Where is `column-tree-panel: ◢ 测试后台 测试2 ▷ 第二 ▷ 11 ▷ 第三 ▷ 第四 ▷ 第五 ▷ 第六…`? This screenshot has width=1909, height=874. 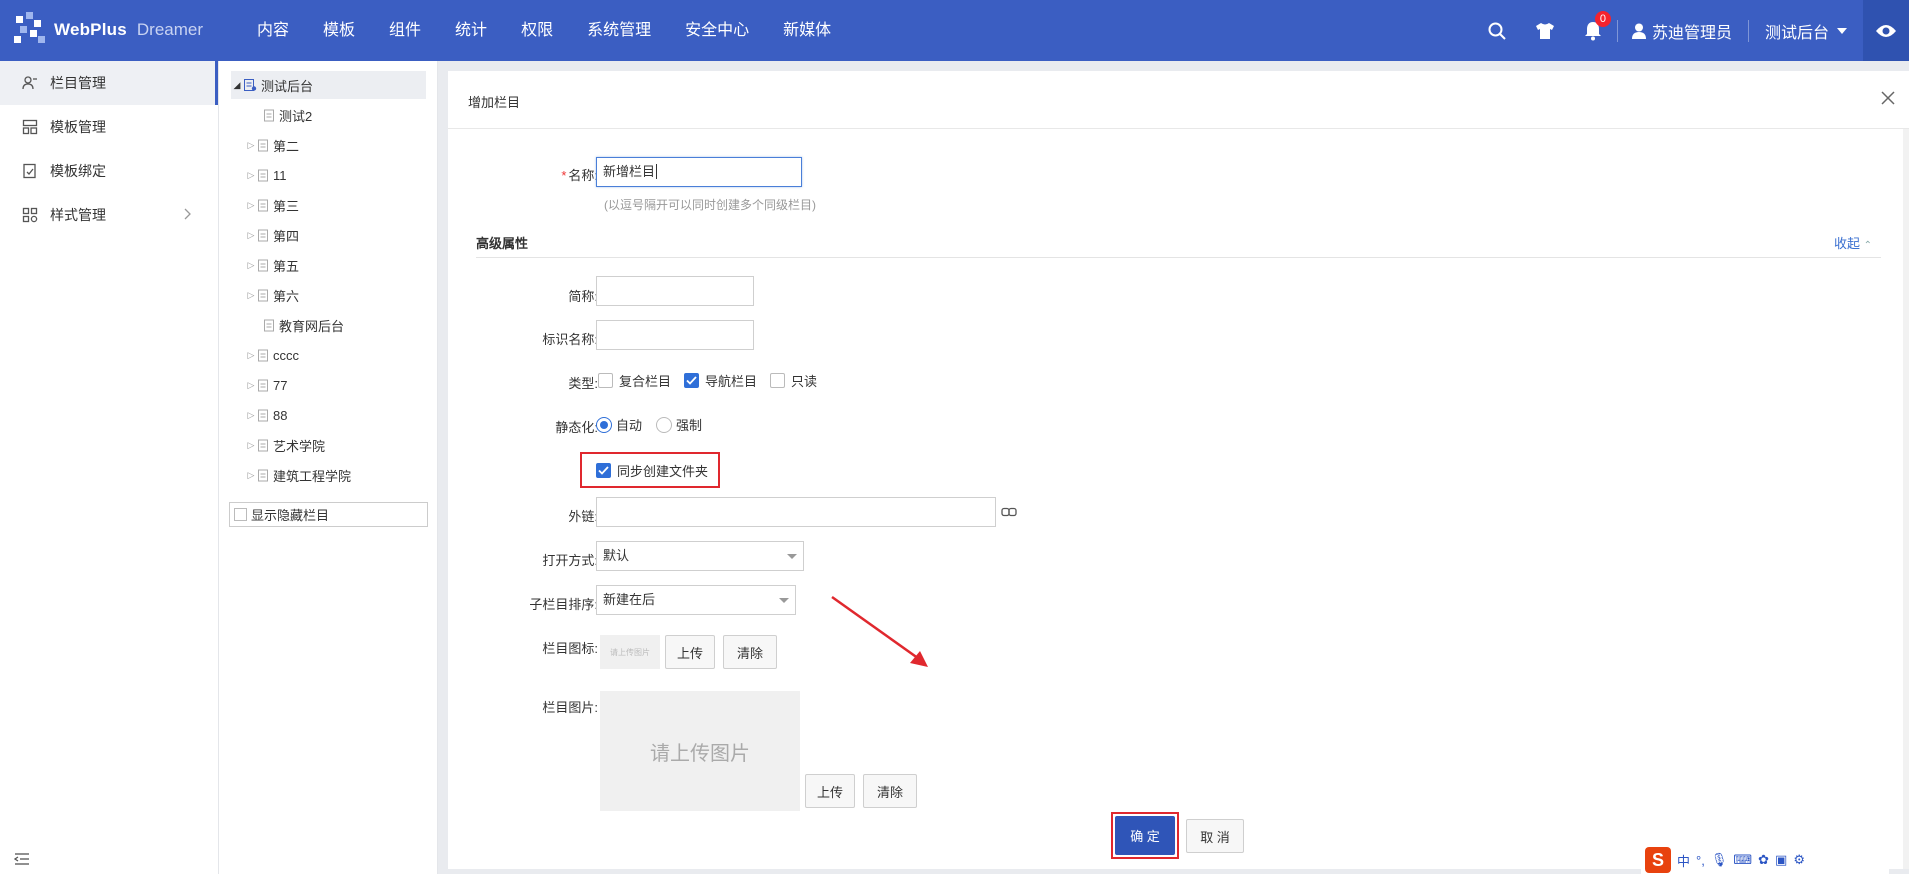
column-tree-panel: ◢ 测试后台 测试2 ▷ 第二 ▷ 11 ▷ 第三 ▷ 第四 ▷ 第五 ▷ 第六… is located at coordinates (328, 467).